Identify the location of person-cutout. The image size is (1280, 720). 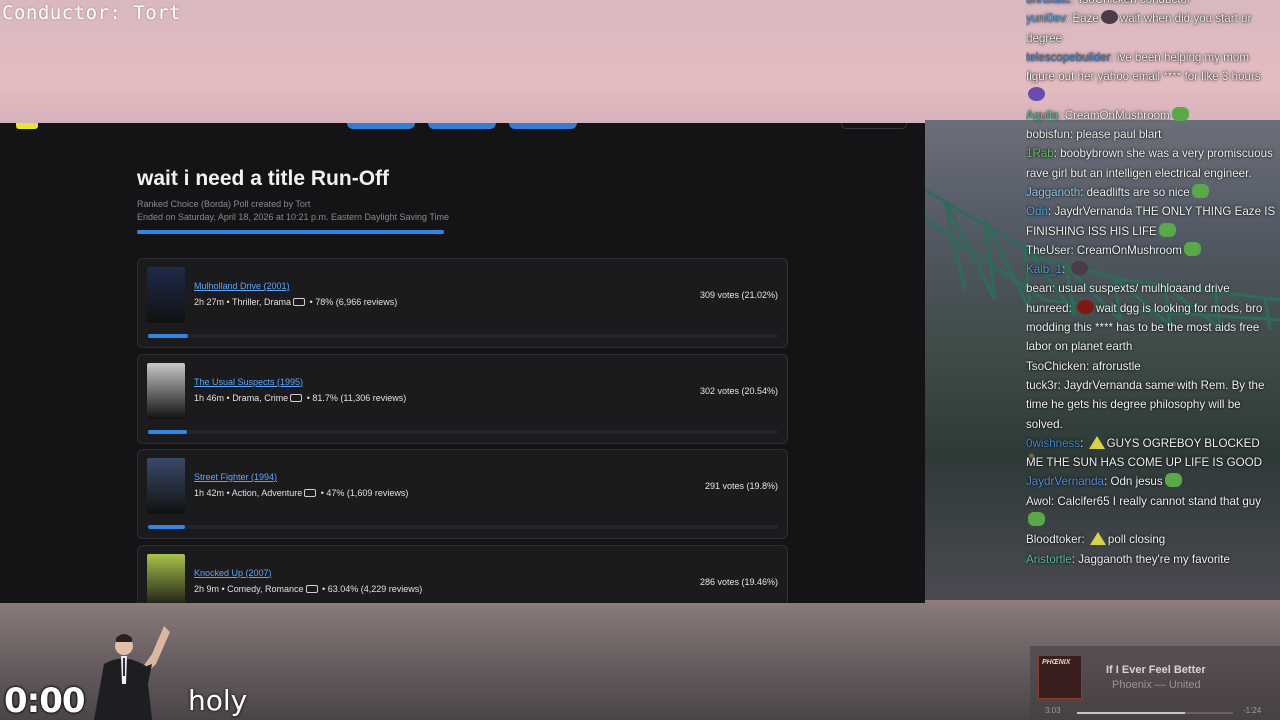
(132, 673).